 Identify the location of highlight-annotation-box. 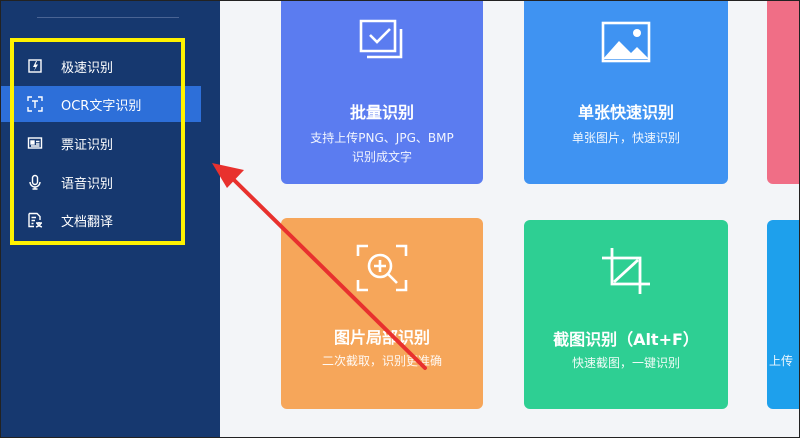
(97, 141).